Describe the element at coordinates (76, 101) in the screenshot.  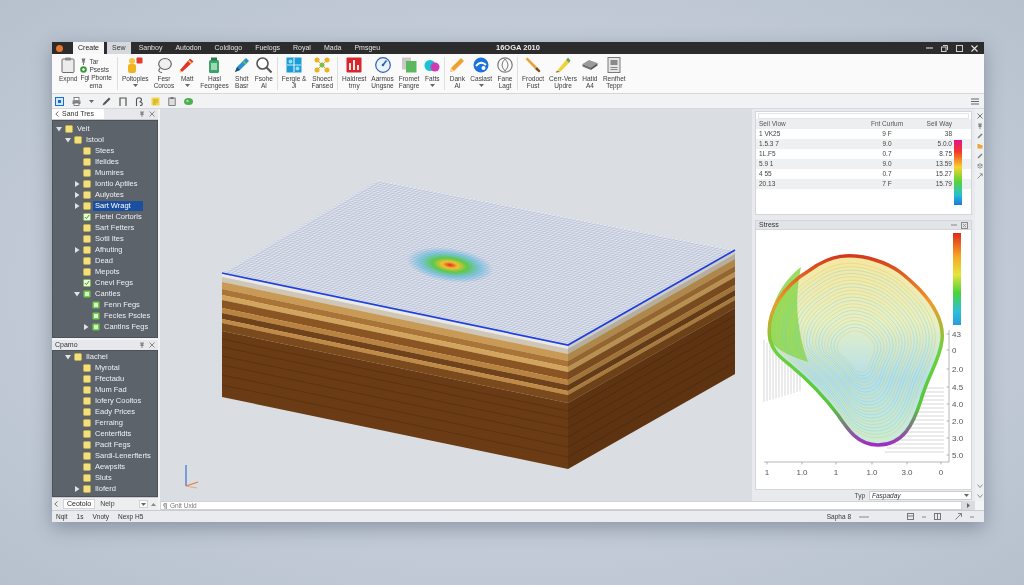
I see `printer-icon` at that location.